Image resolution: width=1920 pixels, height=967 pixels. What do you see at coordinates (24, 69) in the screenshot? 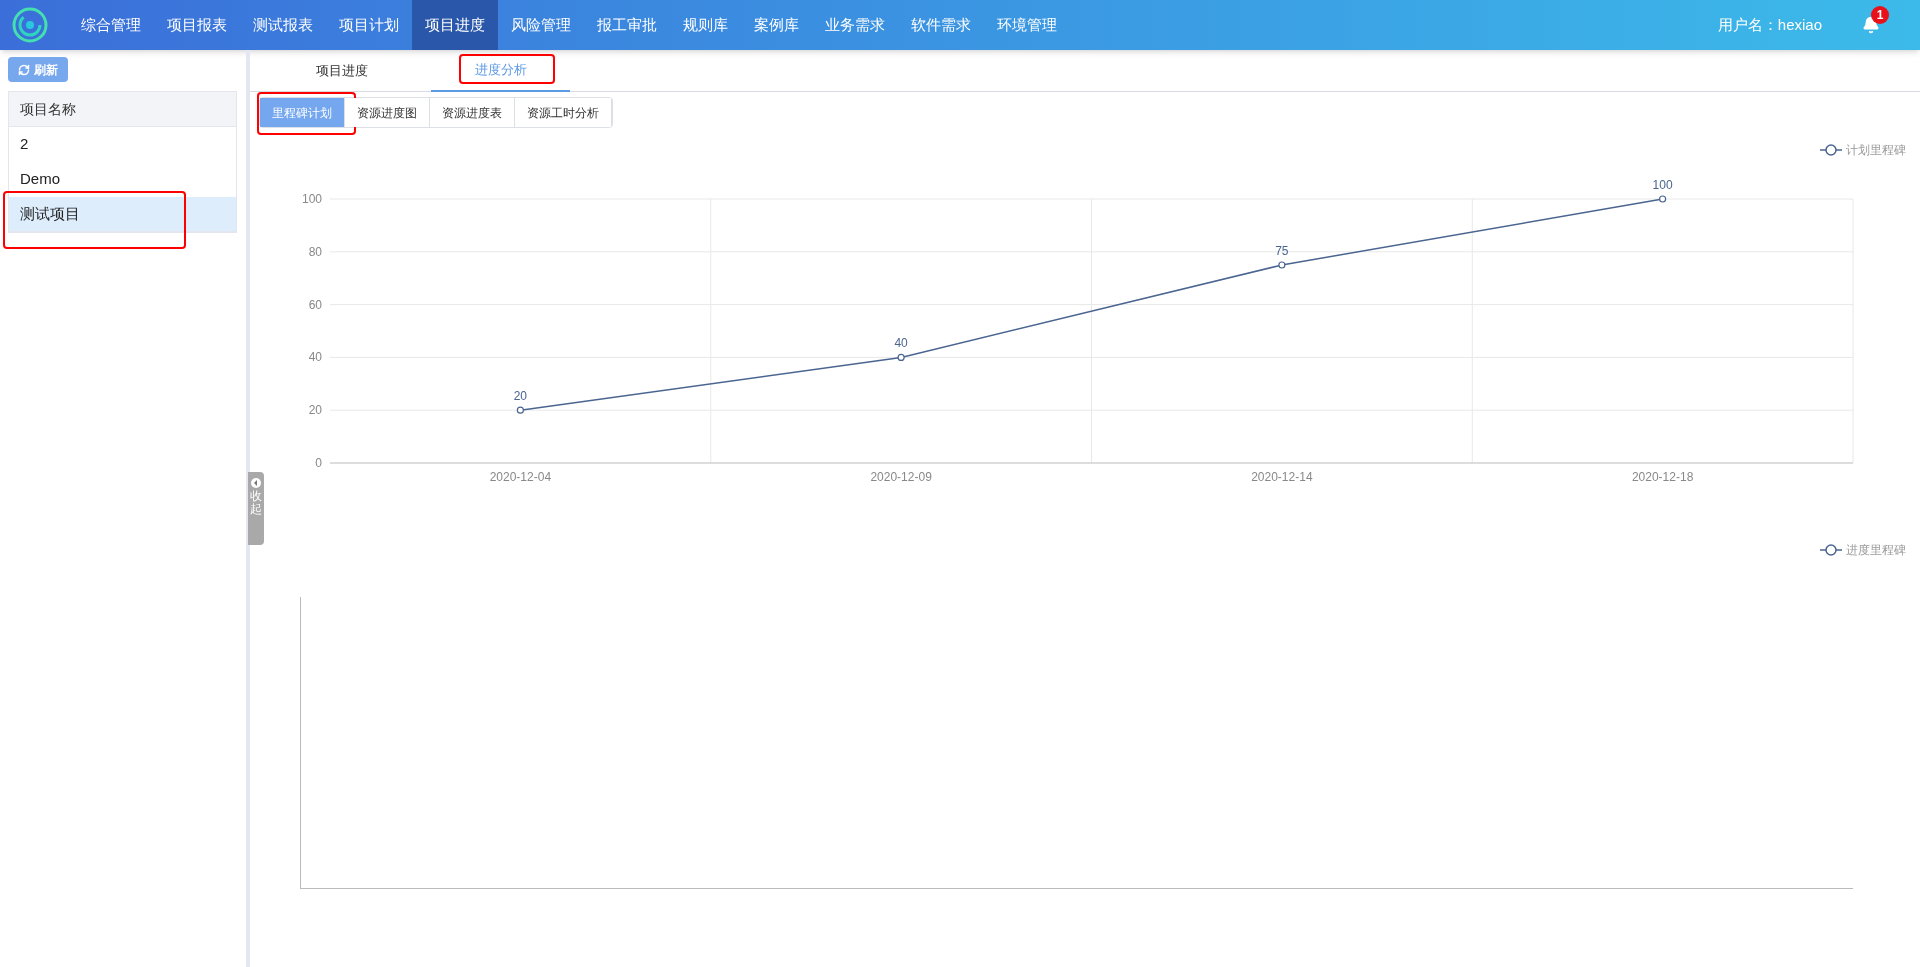
I see `refresh-icon` at bounding box center [24, 69].